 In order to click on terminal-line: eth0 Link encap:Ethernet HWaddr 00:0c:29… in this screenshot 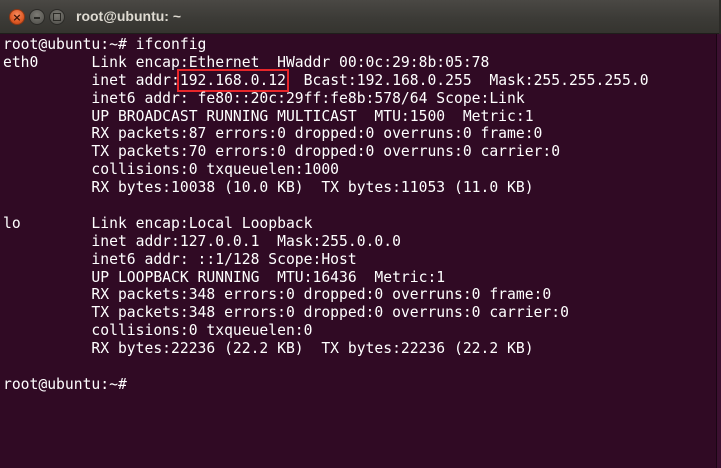, I will do `click(360, 63)`.